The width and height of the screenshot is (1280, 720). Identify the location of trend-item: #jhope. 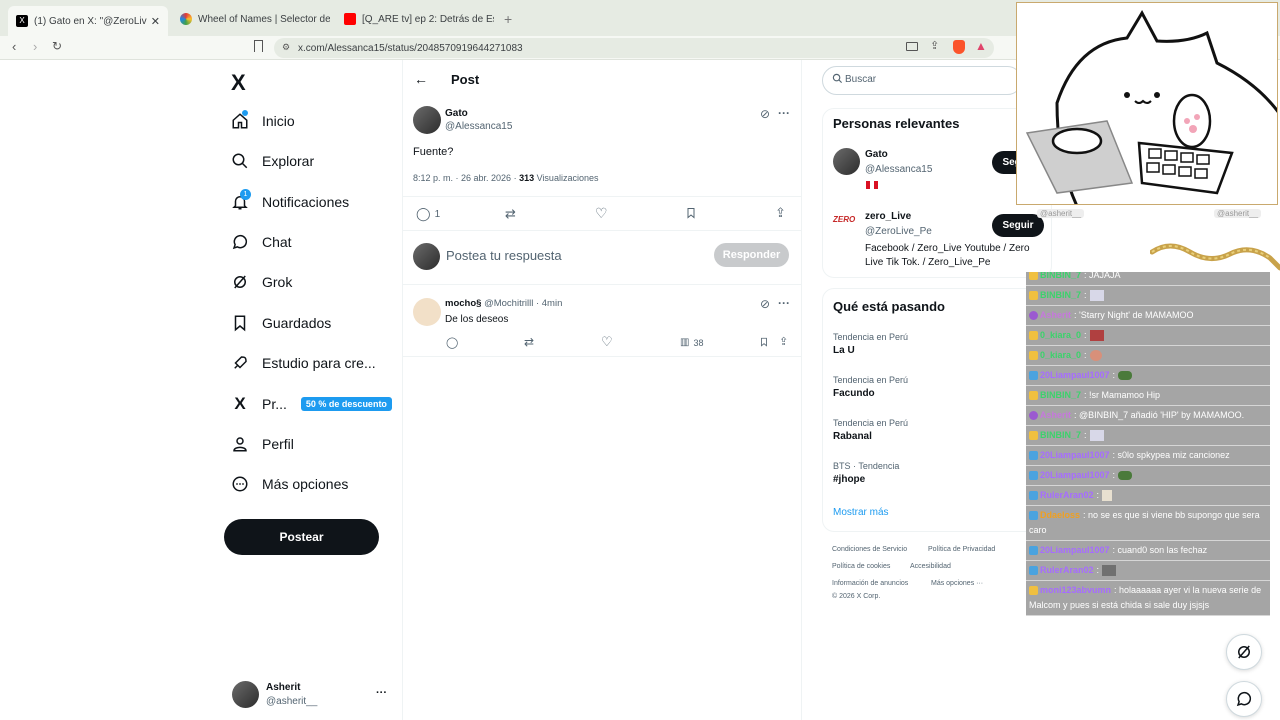
(849, 479).